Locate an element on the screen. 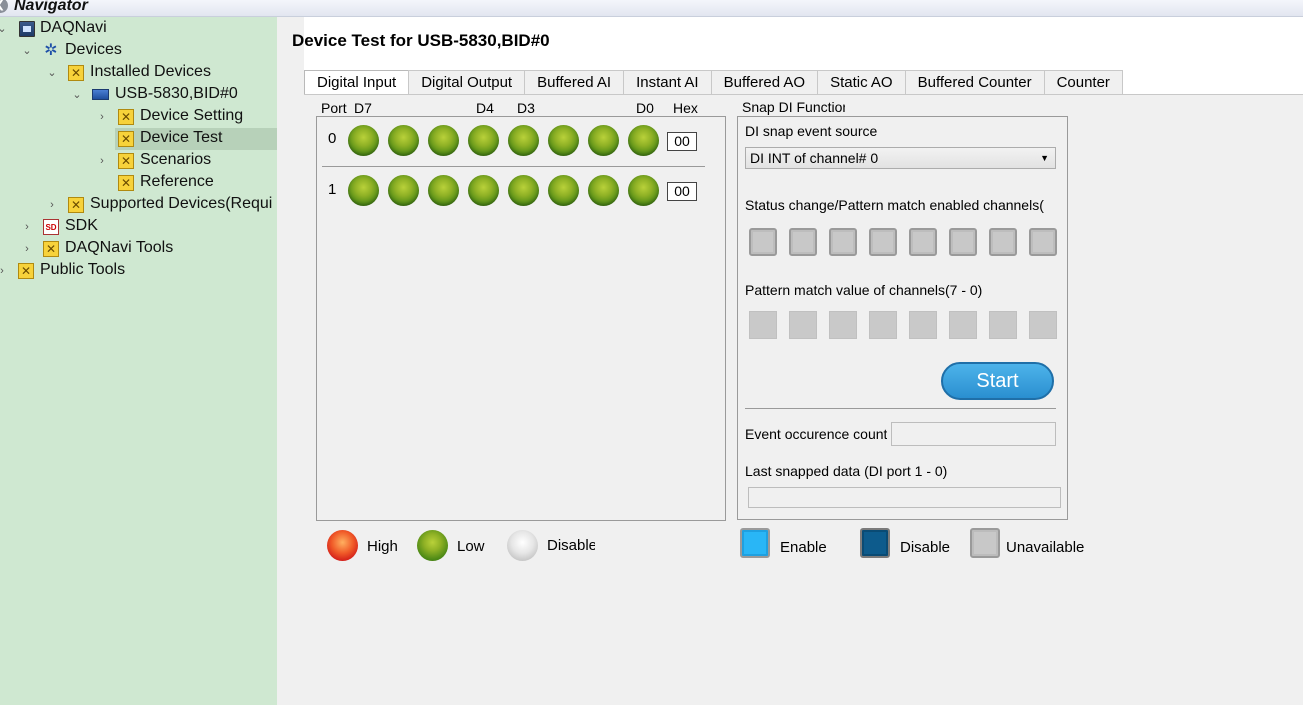 The width and height of the screenshot is (1303, 705). port-hex-value: 00 is located at coordinates (682, 141).